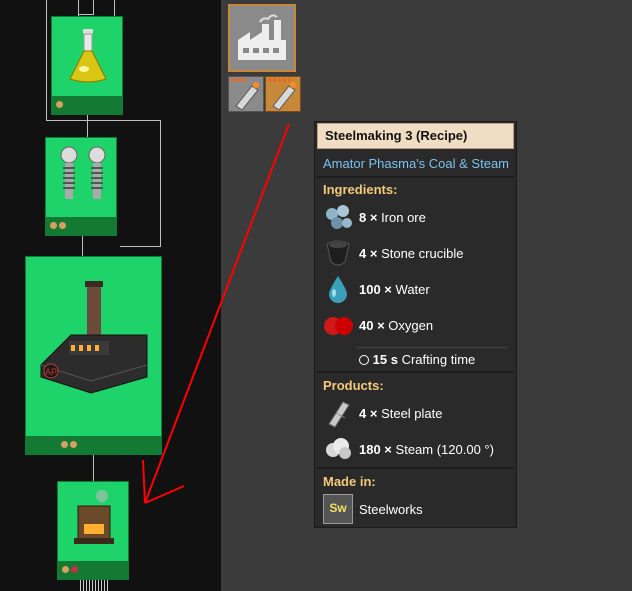 Image resolution: width=632 pixels, height=591 pixels. I want to click on ingredient-row: 100 × Water, so click(418, 290).